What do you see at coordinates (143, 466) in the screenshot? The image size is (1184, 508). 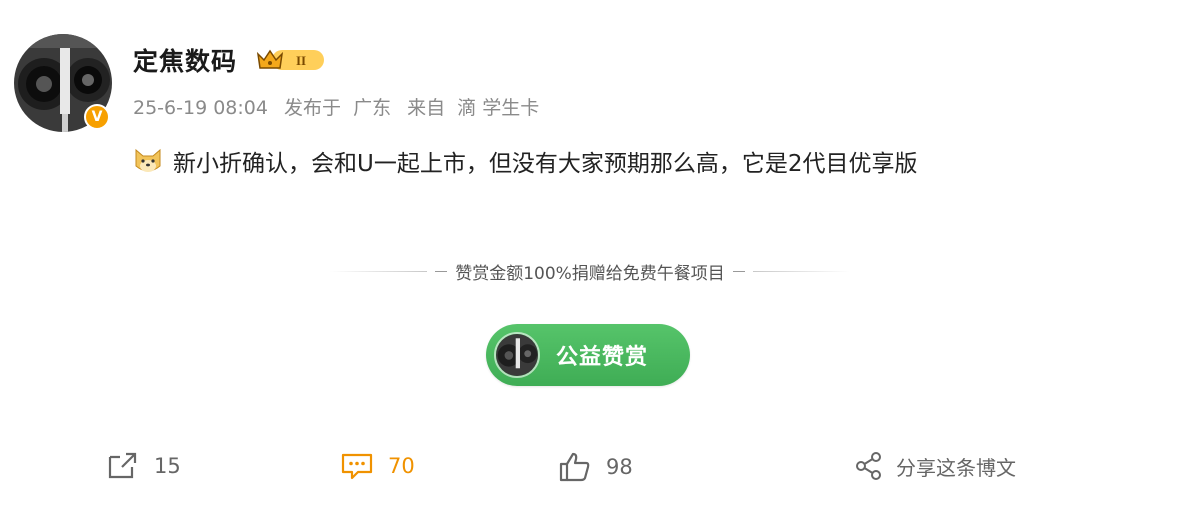 I see `repost-button: 15` at bounding box center [143, 466].